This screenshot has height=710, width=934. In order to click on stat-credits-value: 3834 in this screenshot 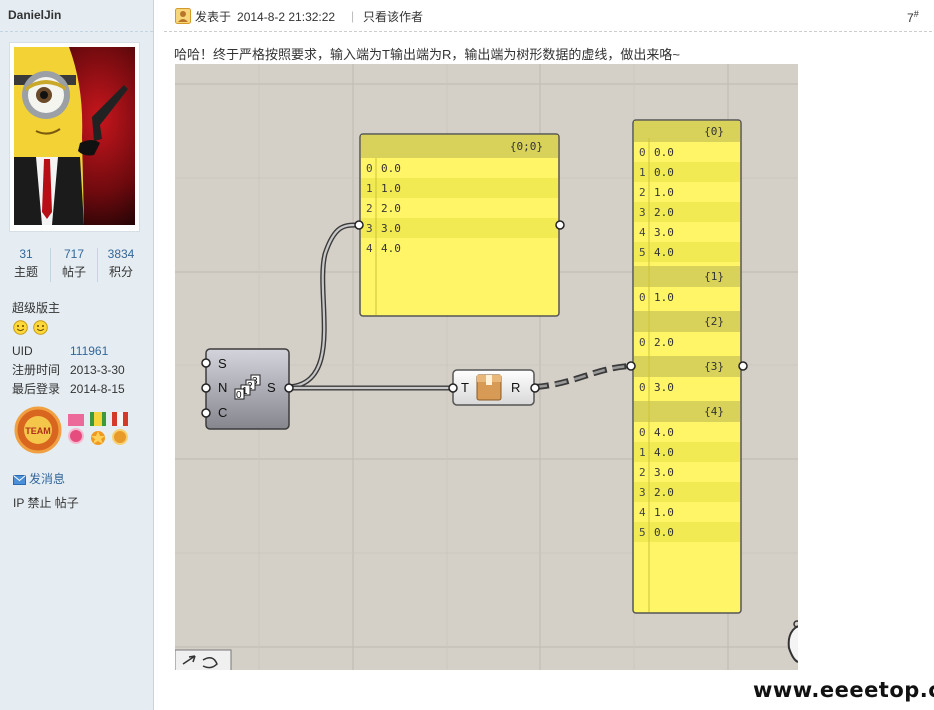, I will do `click(121, 254)`.